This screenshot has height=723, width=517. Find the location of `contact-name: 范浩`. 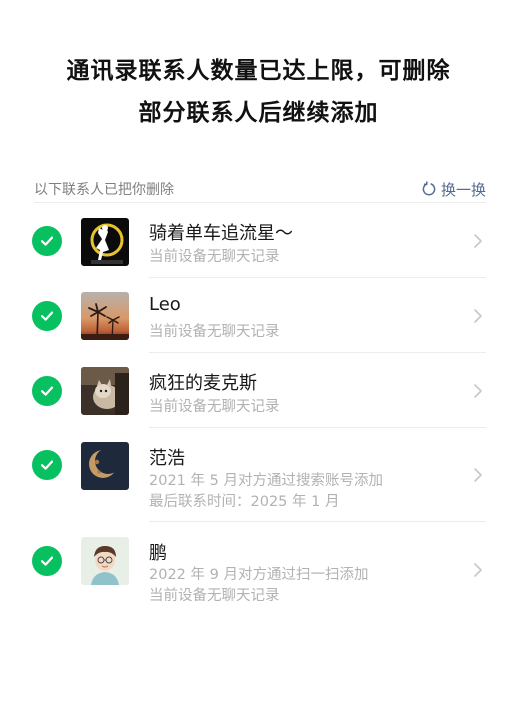

contact-name: 范浩 is located at coordinates (167, 458).